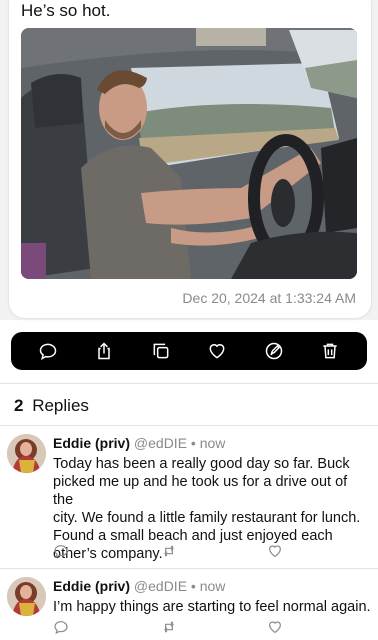 The image size is (378, 640). I want to click on post-text: He’s so hot., so click(66, 10).